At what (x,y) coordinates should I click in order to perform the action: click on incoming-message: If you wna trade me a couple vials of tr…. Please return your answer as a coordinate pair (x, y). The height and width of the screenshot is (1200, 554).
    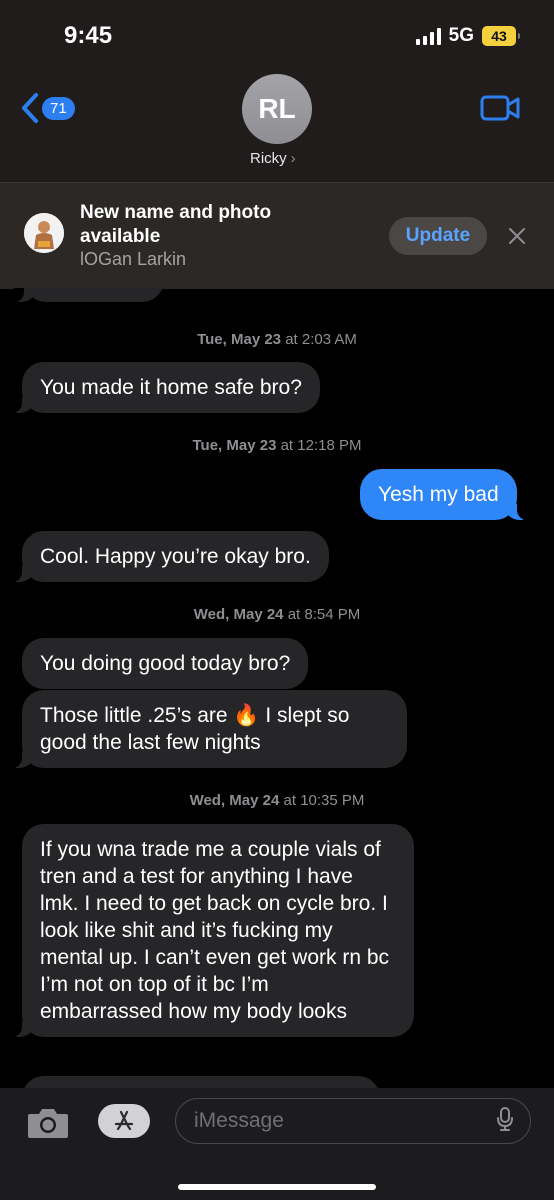
    Looking at the image, I should click on (213, 930).